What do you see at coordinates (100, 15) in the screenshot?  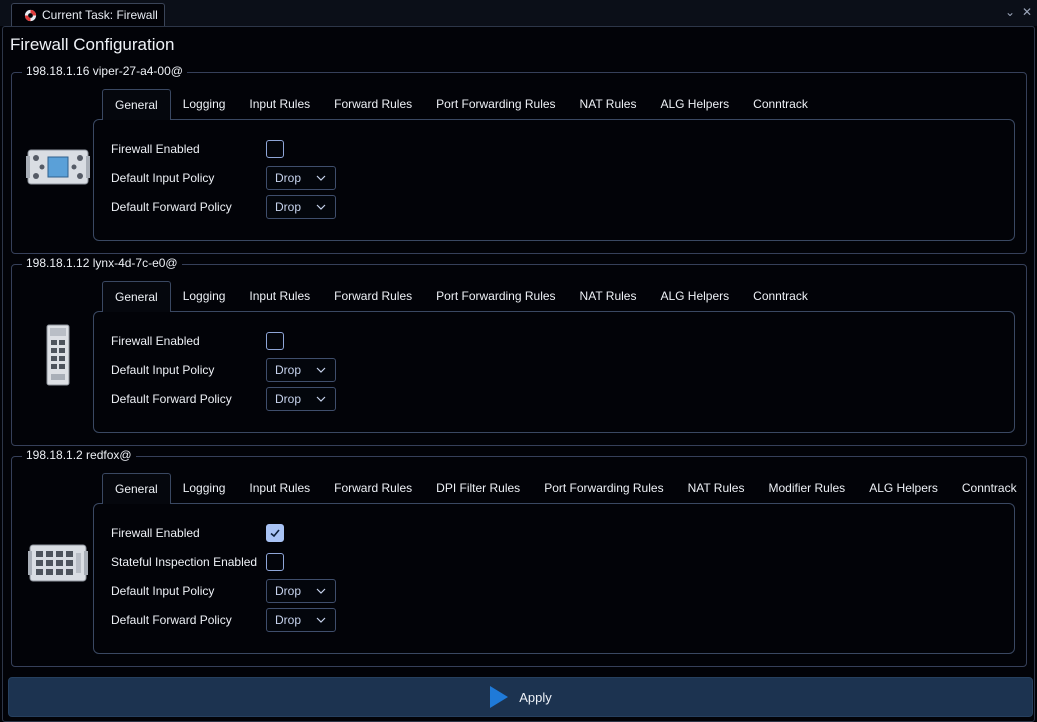 I see `tab-title: Current Task: Firewall` at bounding box center [100, 15].